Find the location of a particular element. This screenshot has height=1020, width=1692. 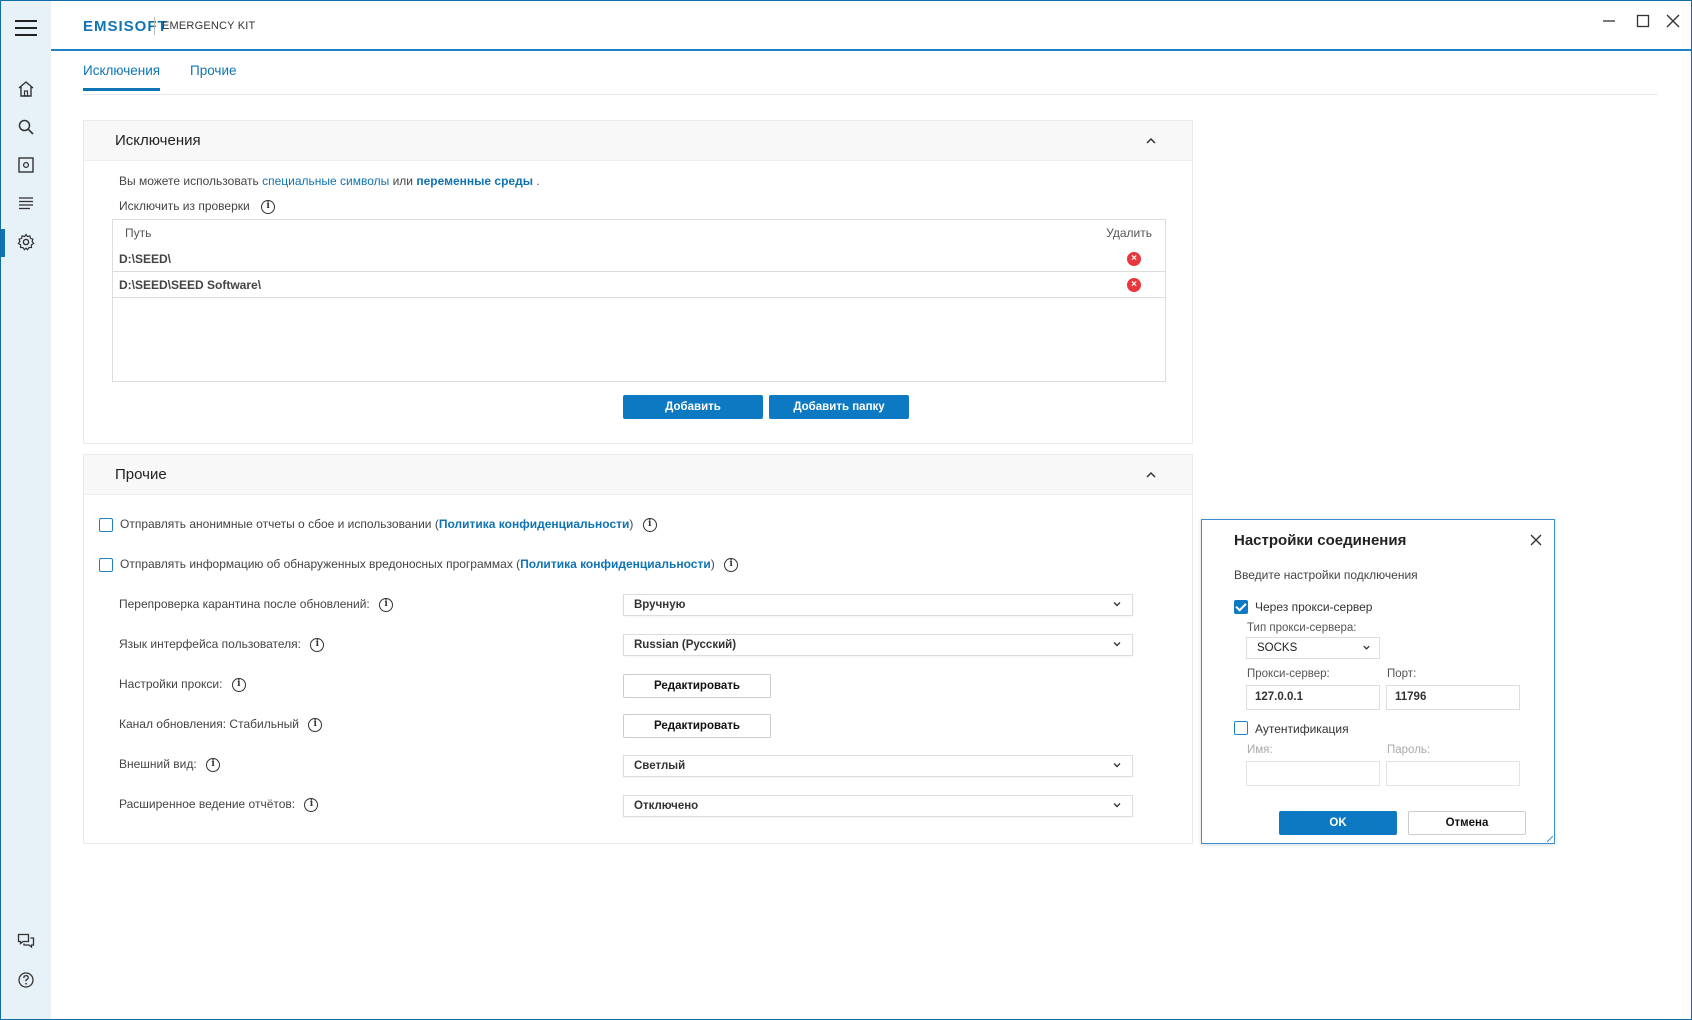

port-label: Порт: is located at coordinates (1402, 674).